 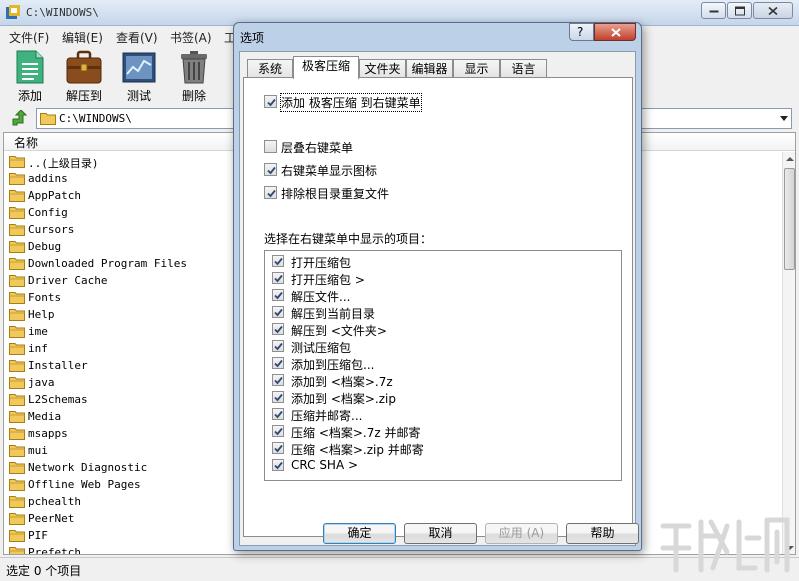 I want to click on list-item-name: PIF, so click(x=38, y=535).